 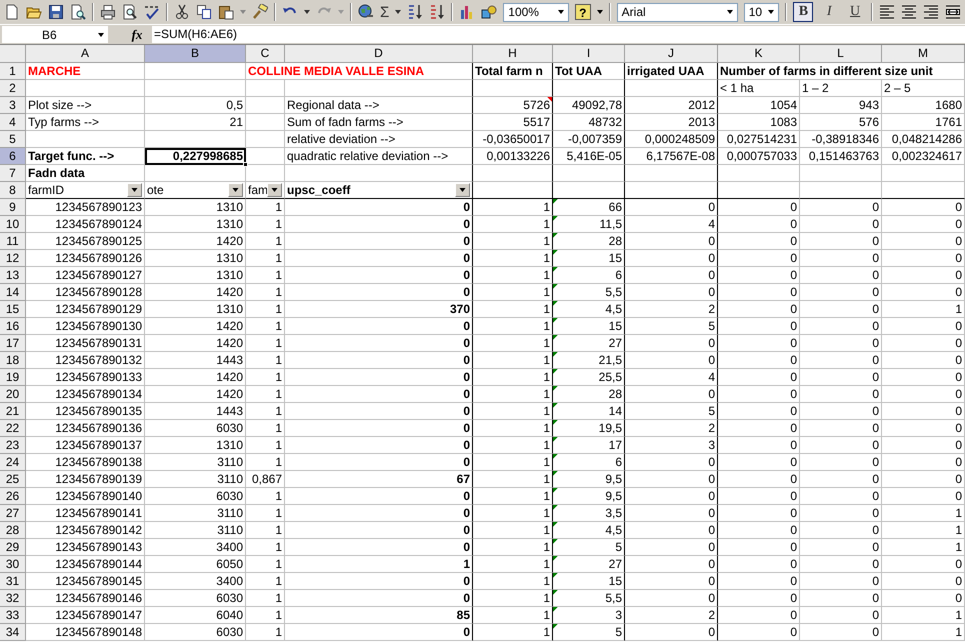 I want to click on row-header: 2, so click(x=13, y=88).